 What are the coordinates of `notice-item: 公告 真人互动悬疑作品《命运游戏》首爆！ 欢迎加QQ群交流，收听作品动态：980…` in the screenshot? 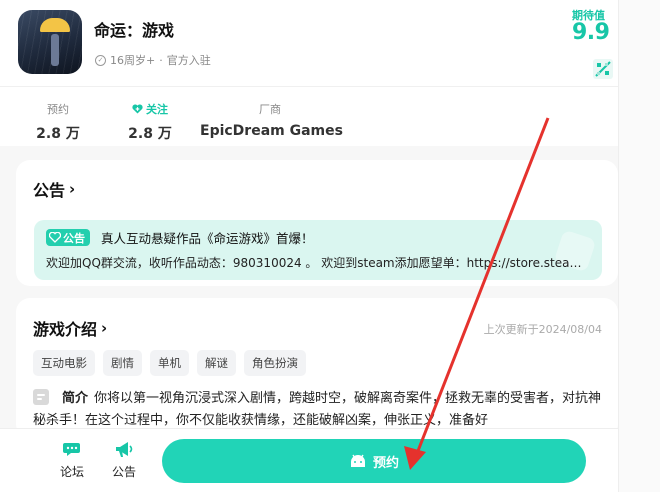 It's located at (318, 250).